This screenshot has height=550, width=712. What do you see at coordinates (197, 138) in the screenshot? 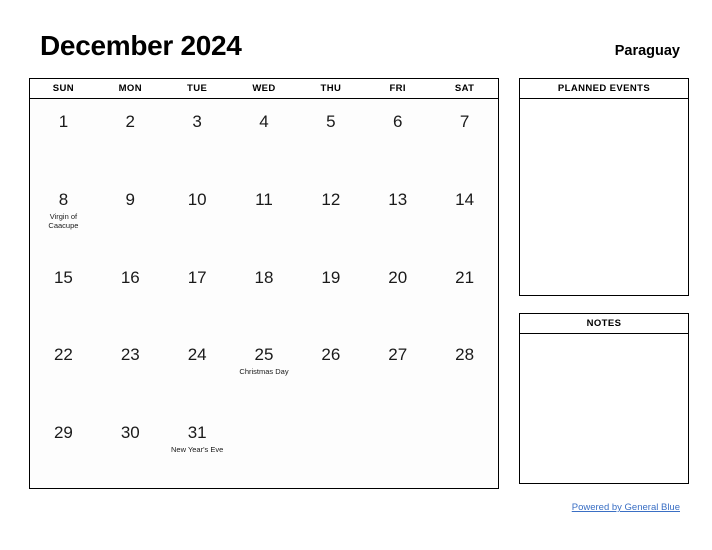
I see `day-cell-3: 3` at bounding box center [197, 138].